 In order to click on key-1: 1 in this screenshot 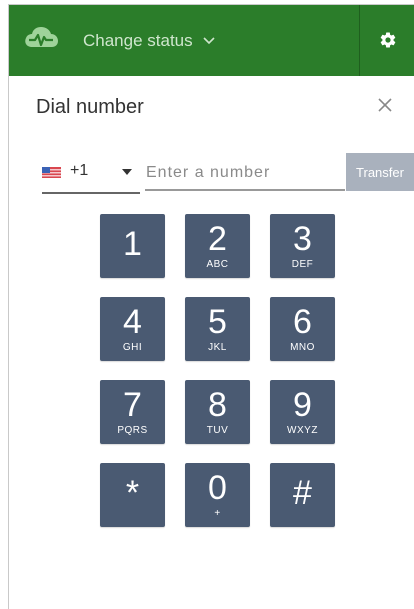, I will do `click(132, 246)`.